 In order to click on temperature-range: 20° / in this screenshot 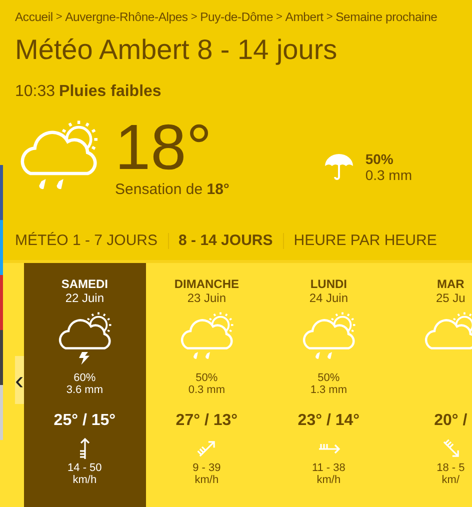, I will do `click(451, 421)`.